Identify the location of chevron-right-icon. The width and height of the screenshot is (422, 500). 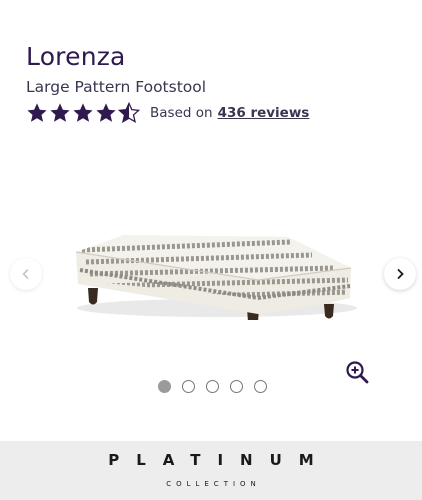
(400, 274).